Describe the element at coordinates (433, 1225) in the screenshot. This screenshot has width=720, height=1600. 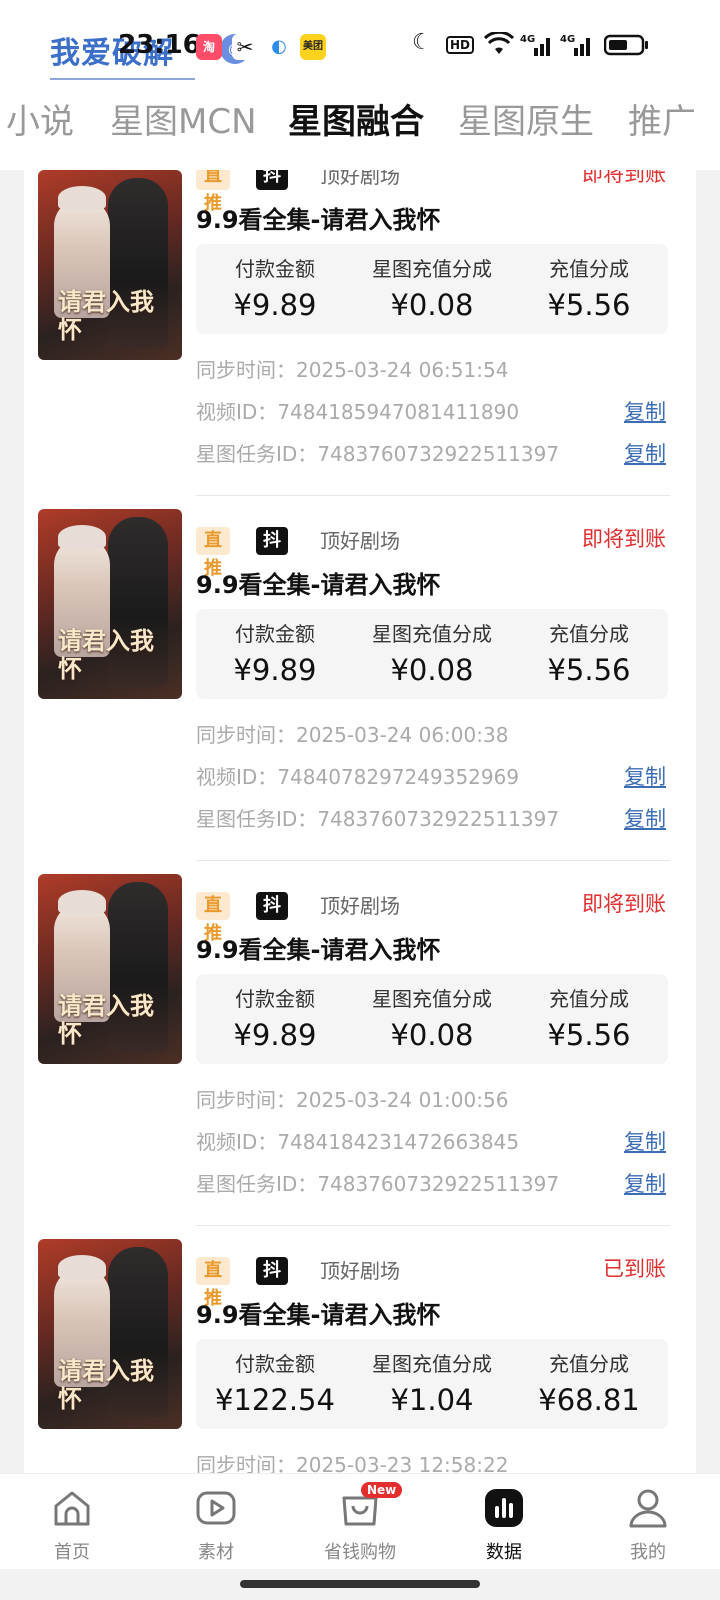
I see `item-divider` at that location.